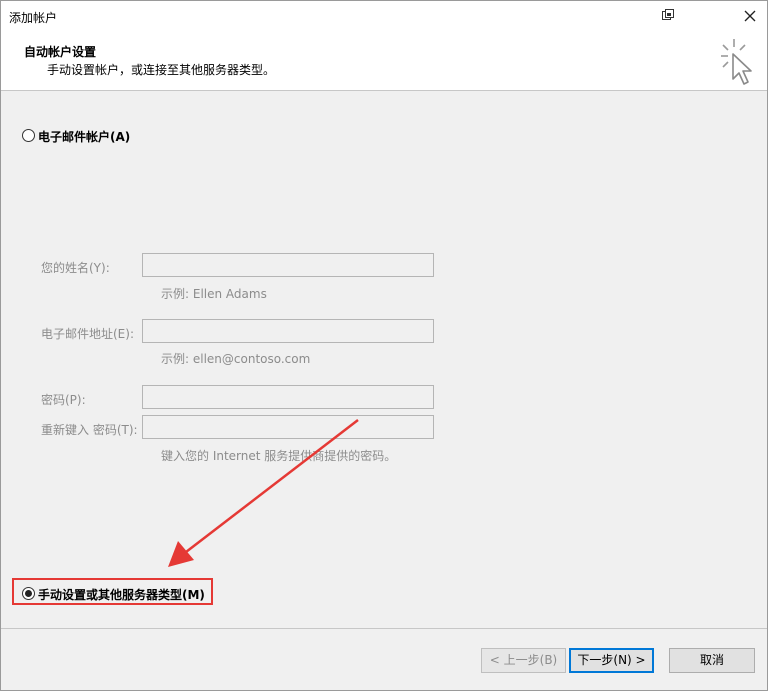 The image size is (768, 691). I want to click on header-subtitle: 手动设置帐户，或连接至其他服务器类型。, so click(161, 70).